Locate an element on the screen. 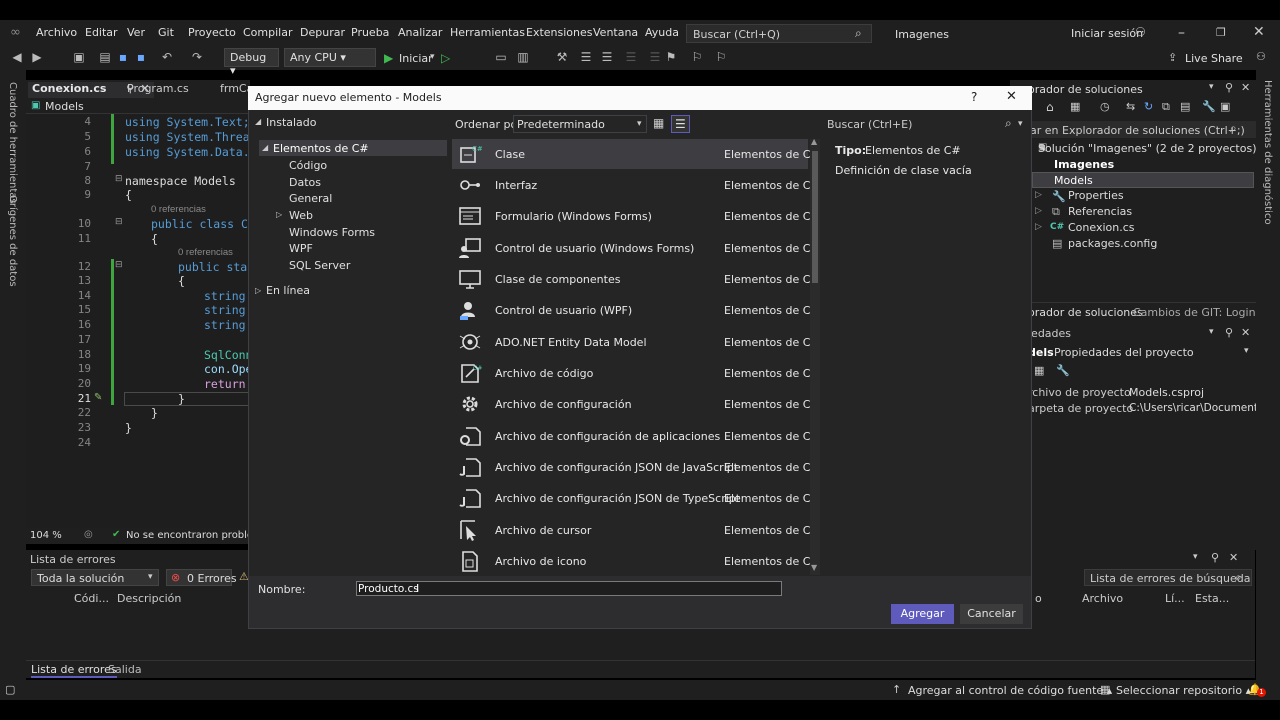 The image size is (1280, 720). expand-icon: ▷ is located at coordinates (1038, 227).